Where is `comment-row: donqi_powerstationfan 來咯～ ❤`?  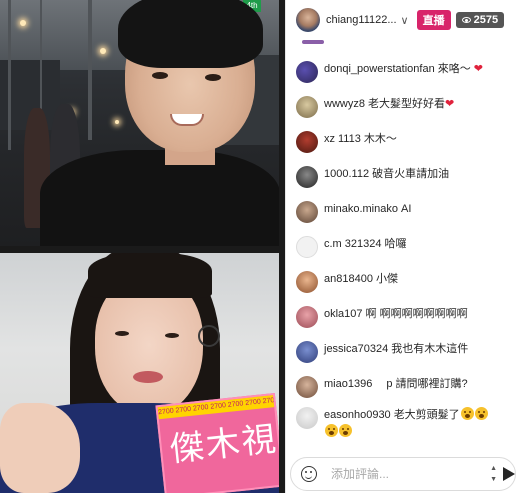
comment-row: donqi_powerstationfan 來咯～ ❤ is located at coordinates (407, 72).